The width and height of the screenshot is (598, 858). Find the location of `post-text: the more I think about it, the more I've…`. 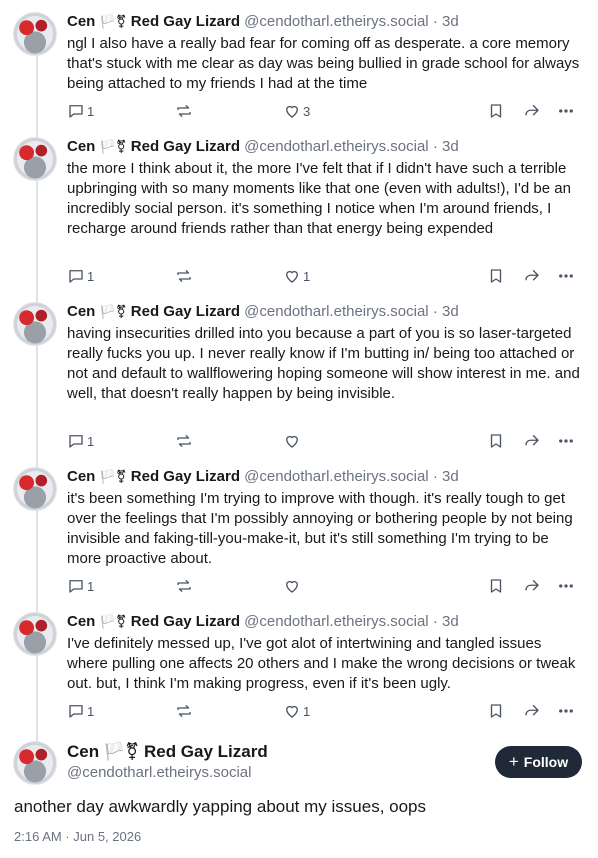

post-text: the more I think about it, the more I've… is located at coordinates (319, 198).